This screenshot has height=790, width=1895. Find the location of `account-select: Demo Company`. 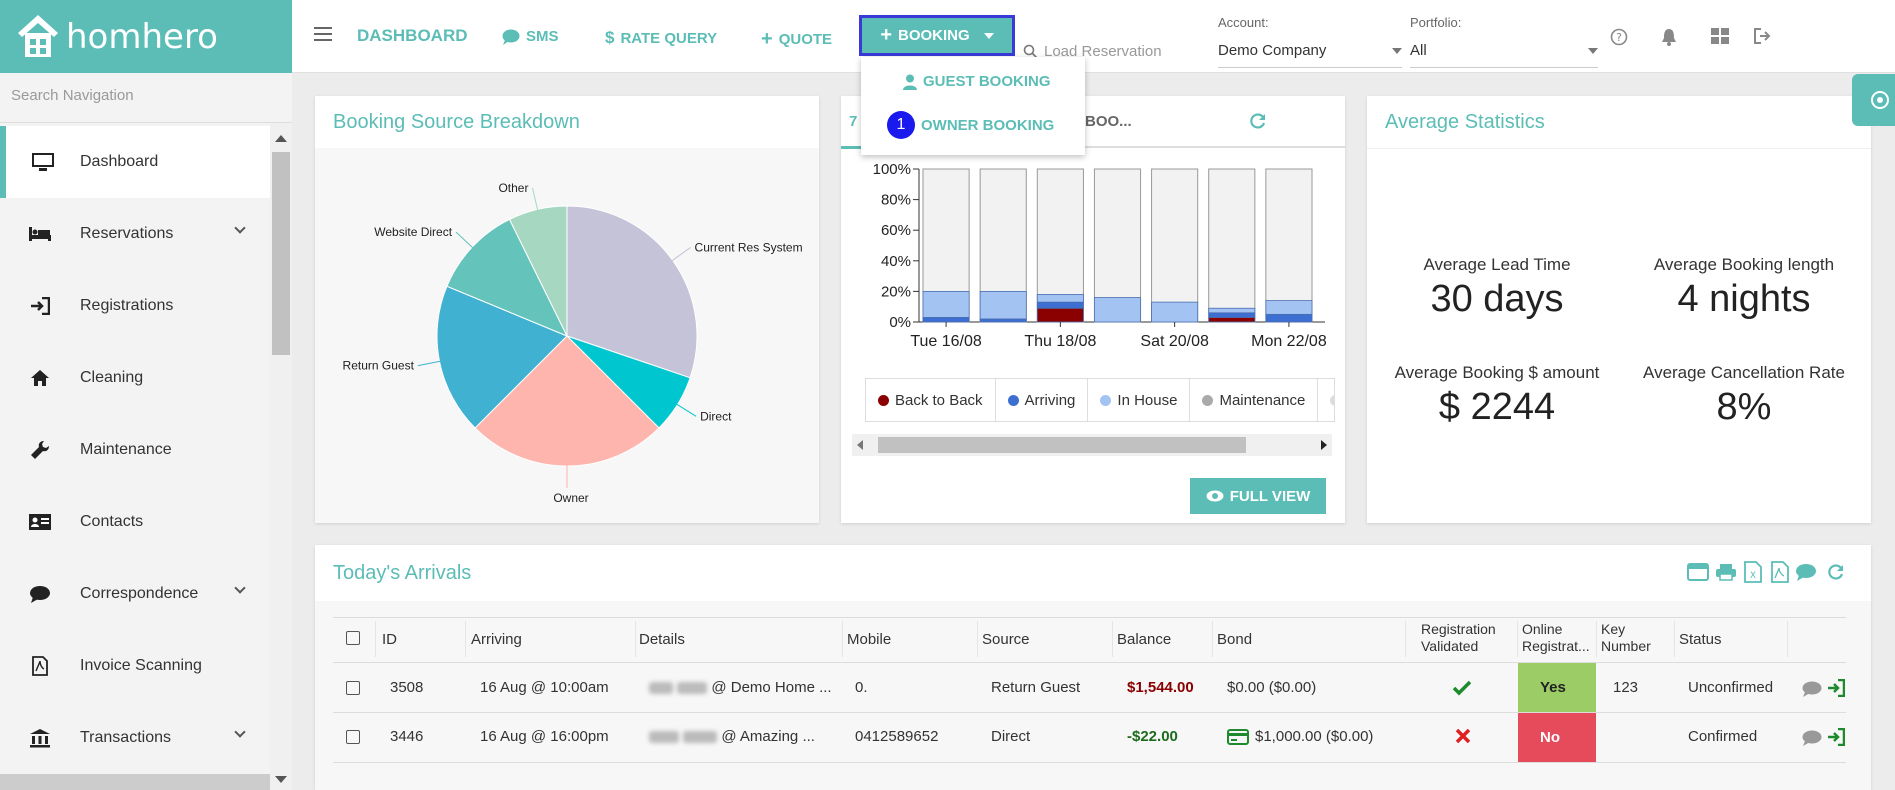

account-select: Demo Company is located at coordinates (1310, 55).